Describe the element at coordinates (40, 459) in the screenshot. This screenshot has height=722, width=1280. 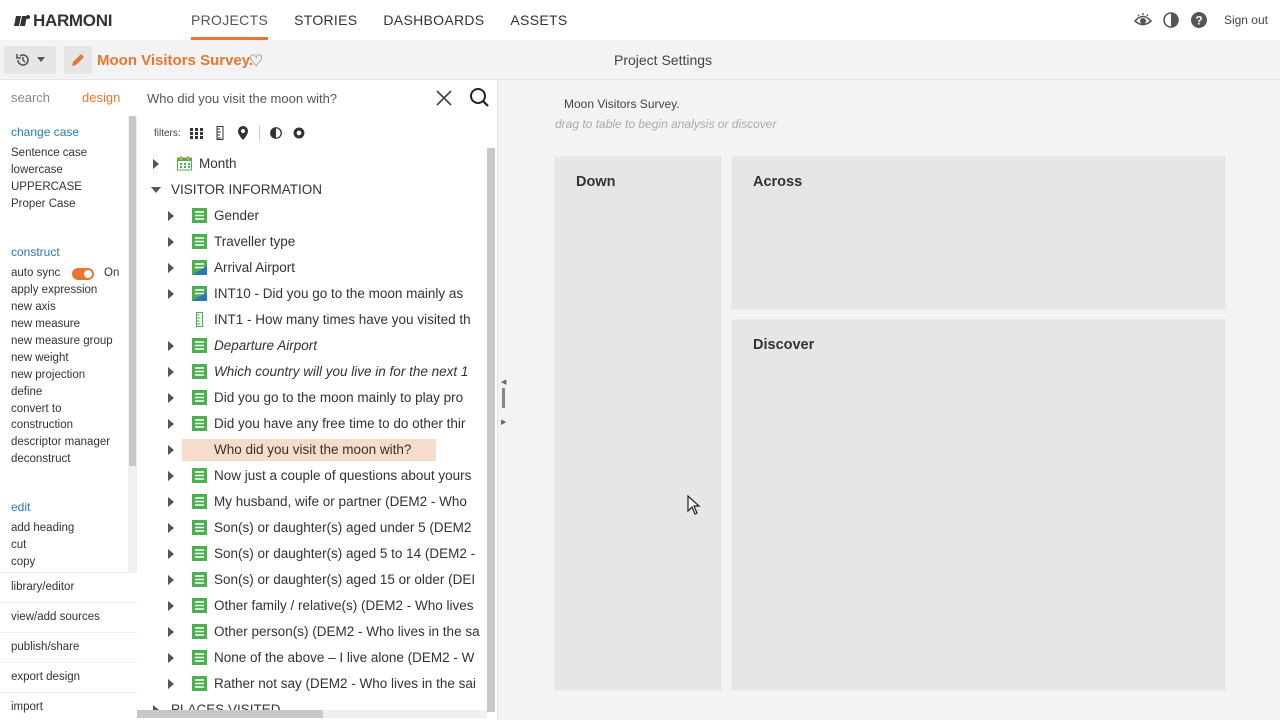
I see `deconstruct-item: deconstruct` at that location.